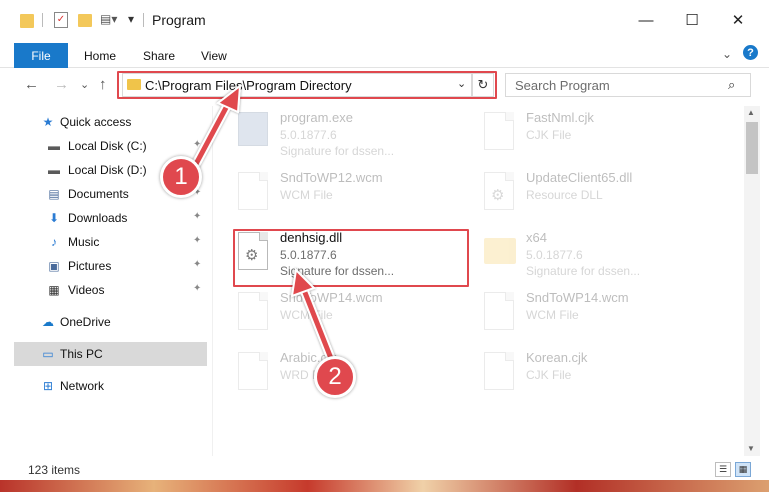  What do you see at coordinates (54, 266) in the screenshot?
I see `pictures-icon: ▣` at bounding box center [54, 266].